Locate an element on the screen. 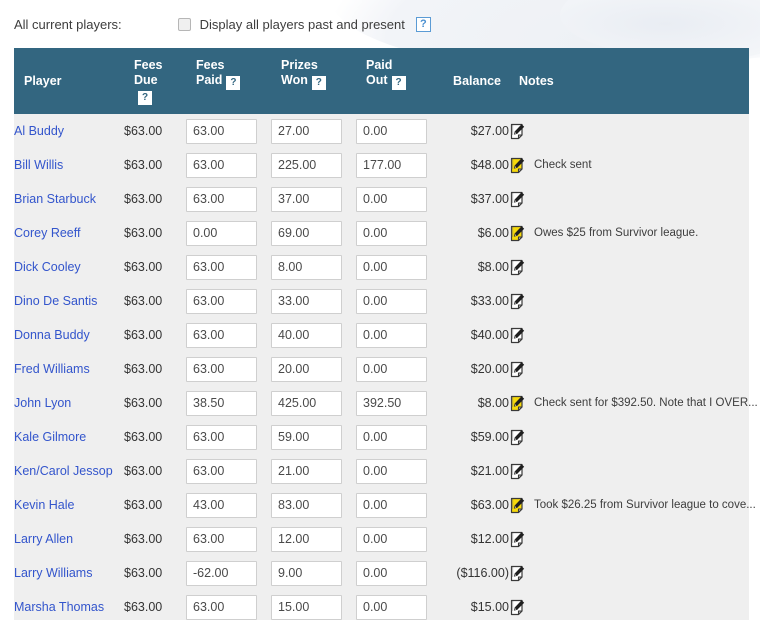 This screenshot has height=620, width=760. player-link: Marsha Thomas is located at coordinates (59, 607).